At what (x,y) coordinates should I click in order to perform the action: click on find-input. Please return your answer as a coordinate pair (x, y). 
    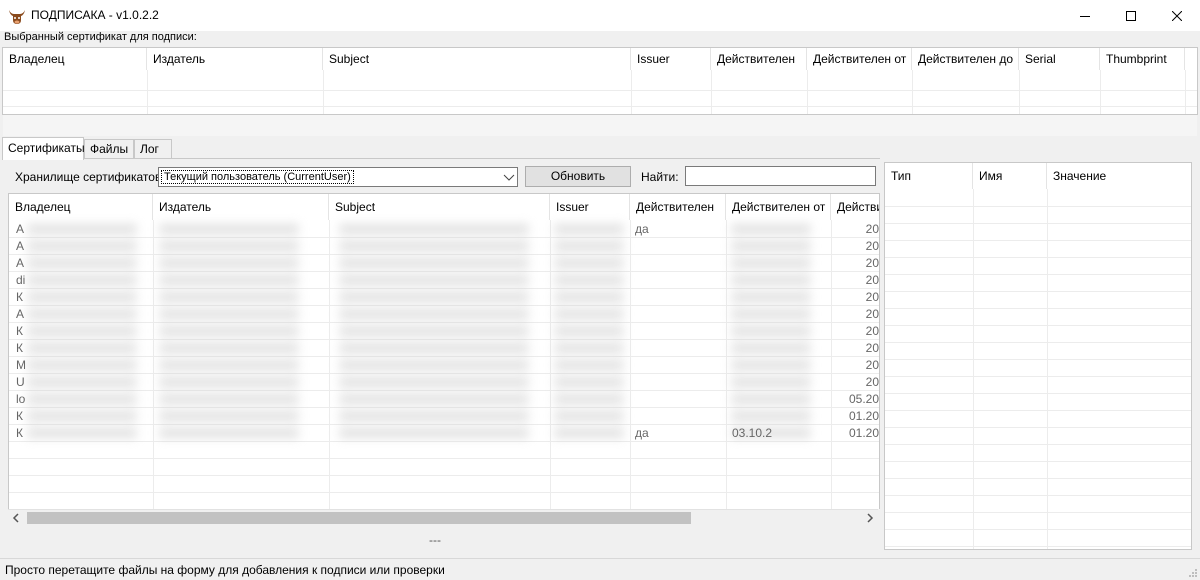
    Looking at the image, I should click on (780, 176).